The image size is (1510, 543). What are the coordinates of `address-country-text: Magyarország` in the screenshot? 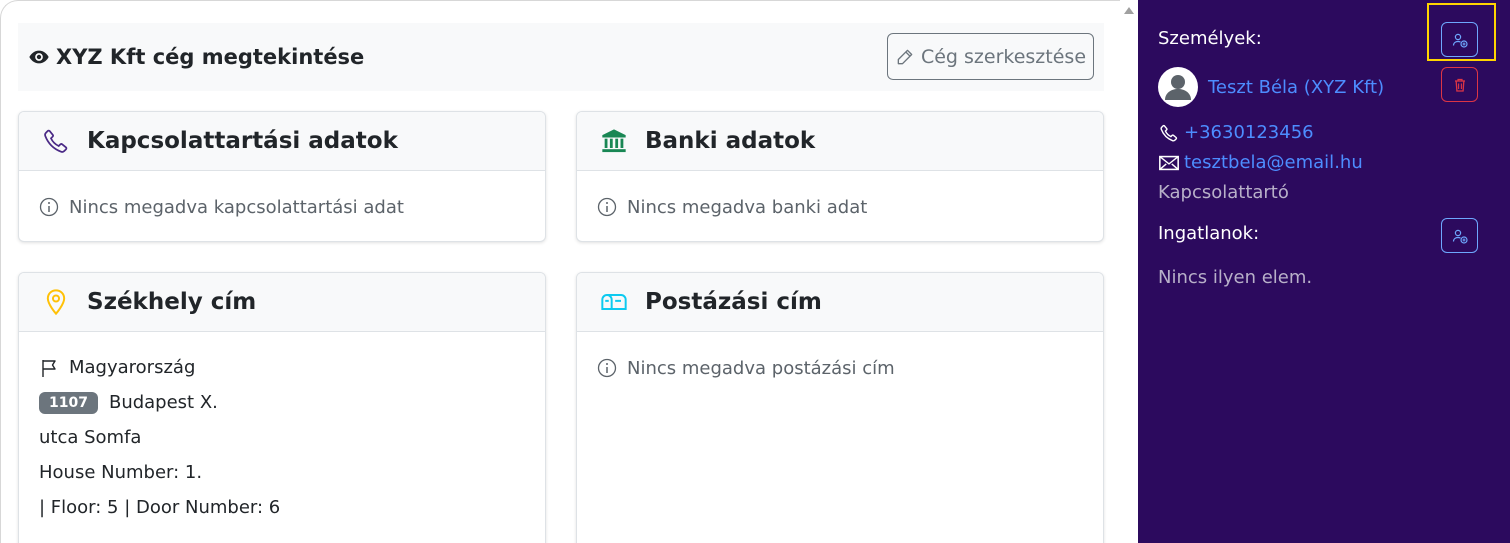 It's located at (132, 367).